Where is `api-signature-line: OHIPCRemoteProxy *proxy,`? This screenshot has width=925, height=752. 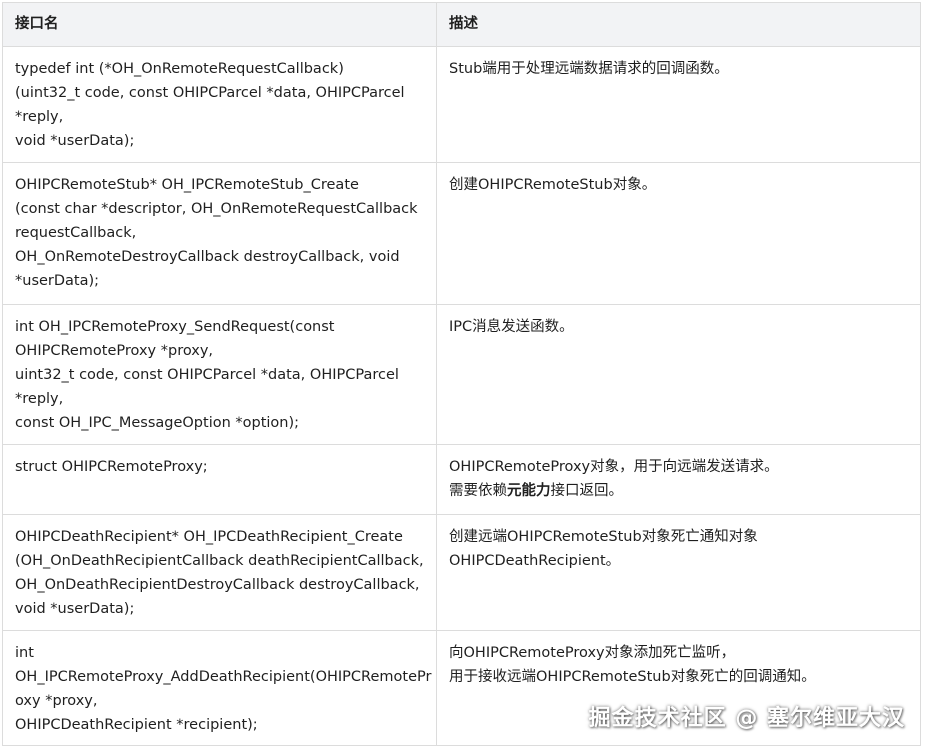 api-signature-line: OHIPCRemoteProxy *proxy, is located at coordinates (114, 351).